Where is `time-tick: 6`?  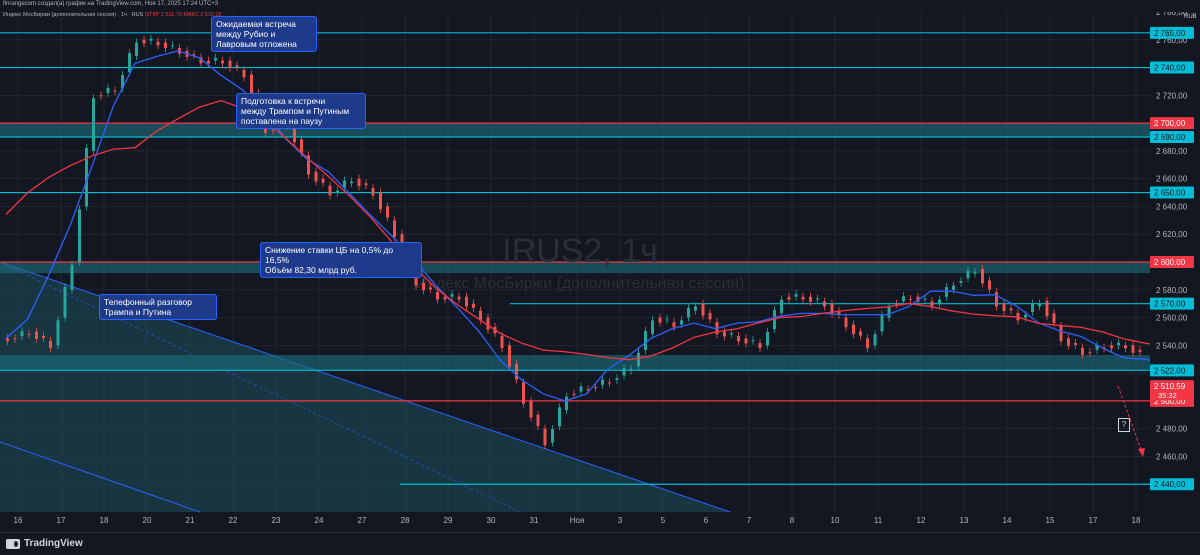 time-tick: 6 is located at coordinates (706, 520).